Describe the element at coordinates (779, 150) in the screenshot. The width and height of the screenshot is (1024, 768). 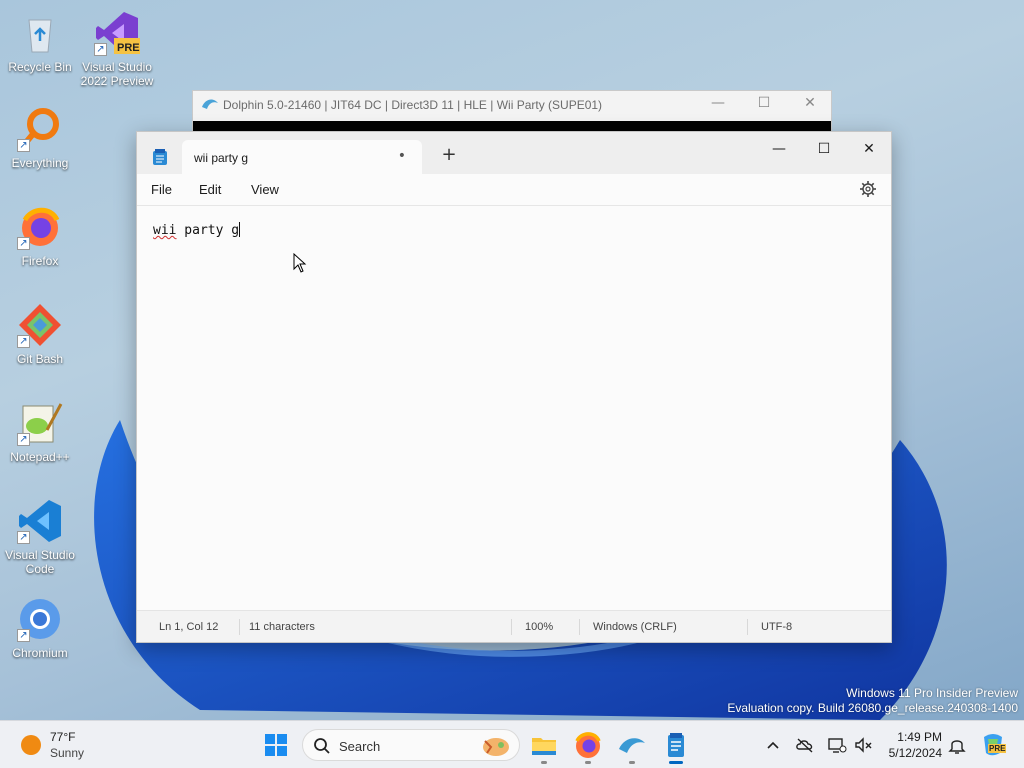
I see `minimize-button: —` at that location.